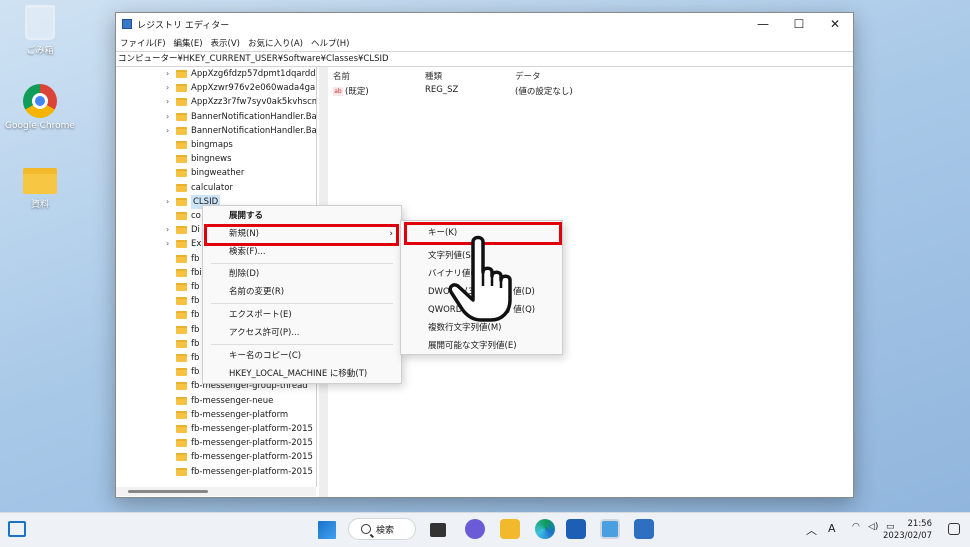 The height and width of the screenshot is (547, 970). Describe the element at coordinates (183, 216) in the screenshot. I see `tree-node: co` at that location.